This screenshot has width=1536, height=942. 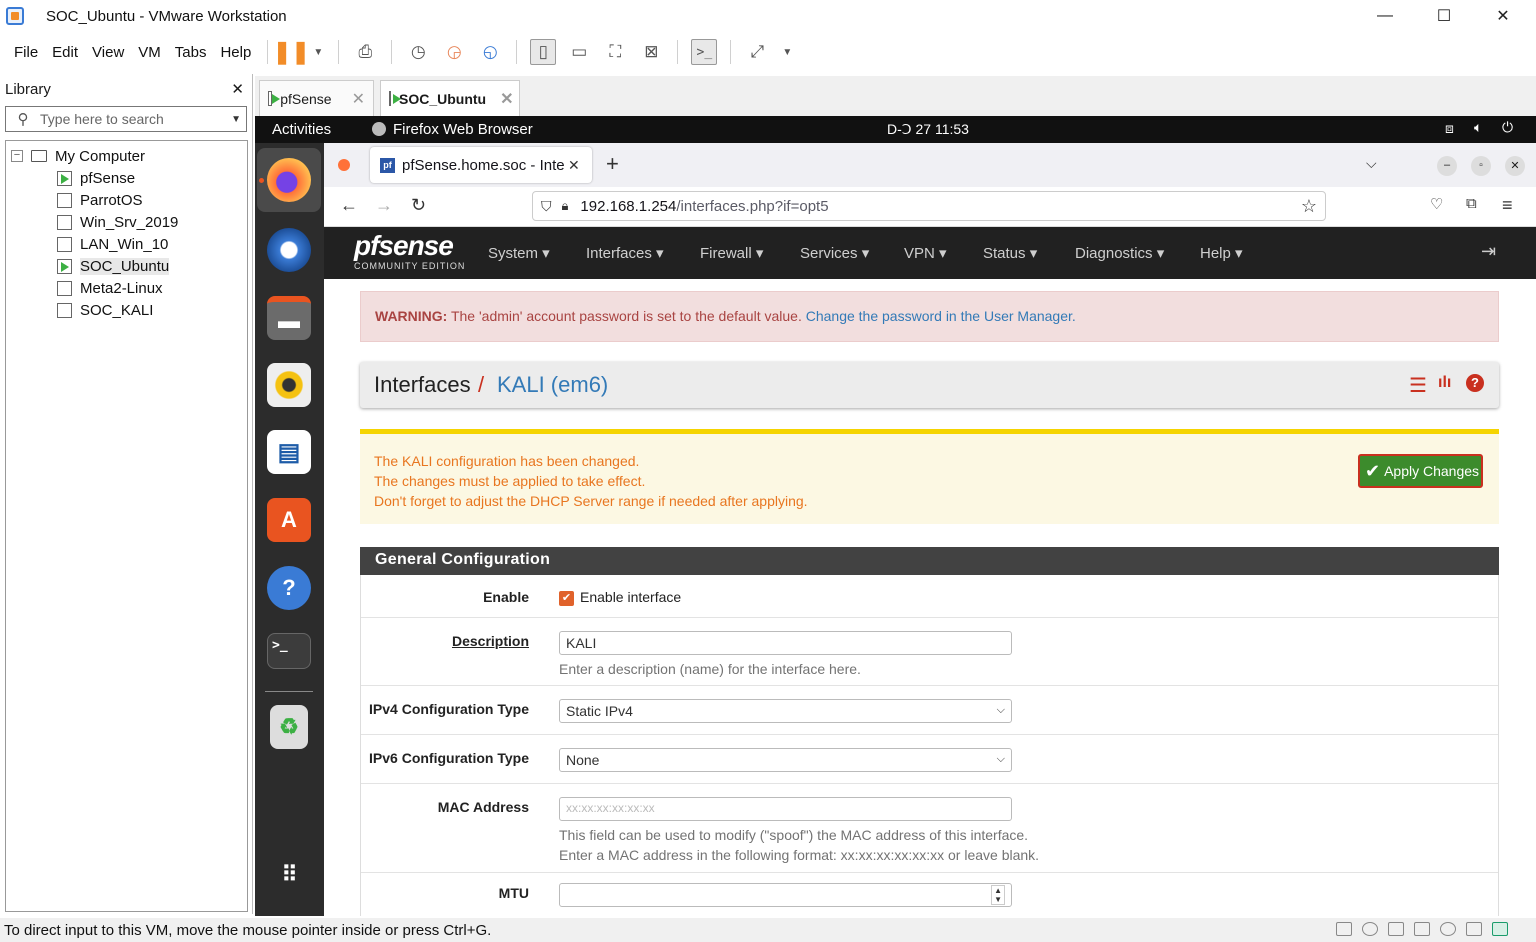 I want to click on power-icon: ⏻, so click(x=1507, y=127).